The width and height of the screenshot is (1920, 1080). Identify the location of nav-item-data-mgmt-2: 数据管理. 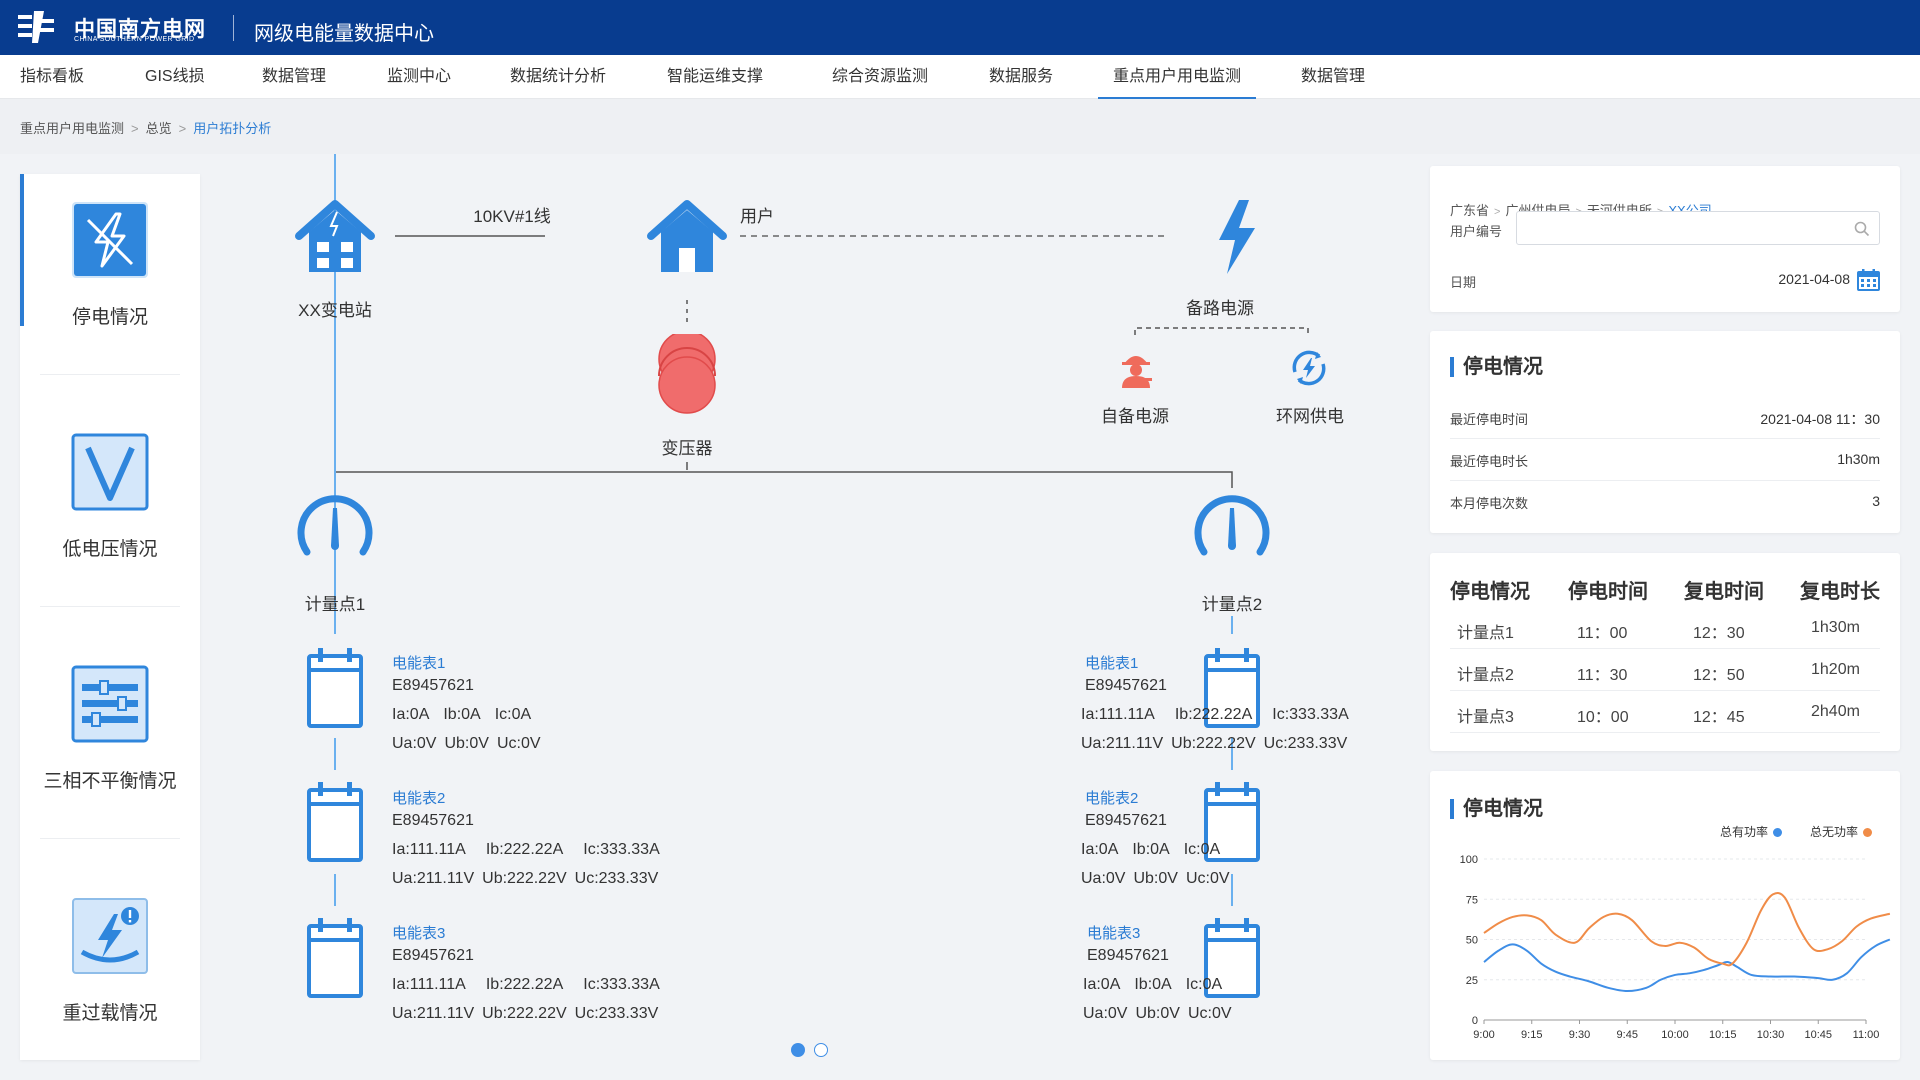
(1333, 77).